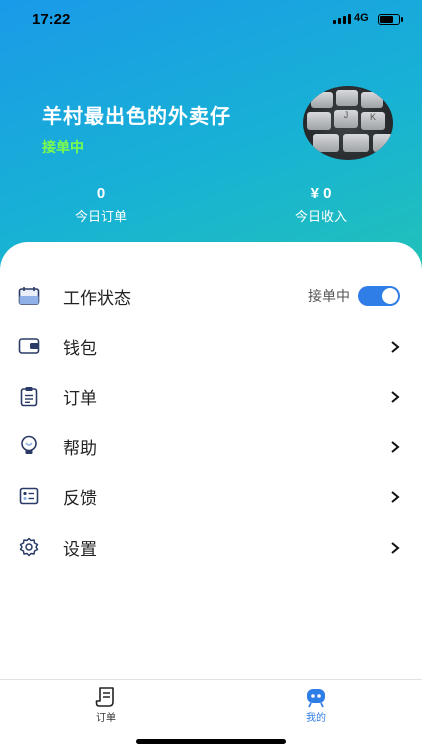  What do you see at coordinates (389, 19) in the screenshot?
I see `battery-icon` at bounding box center [389, 19].